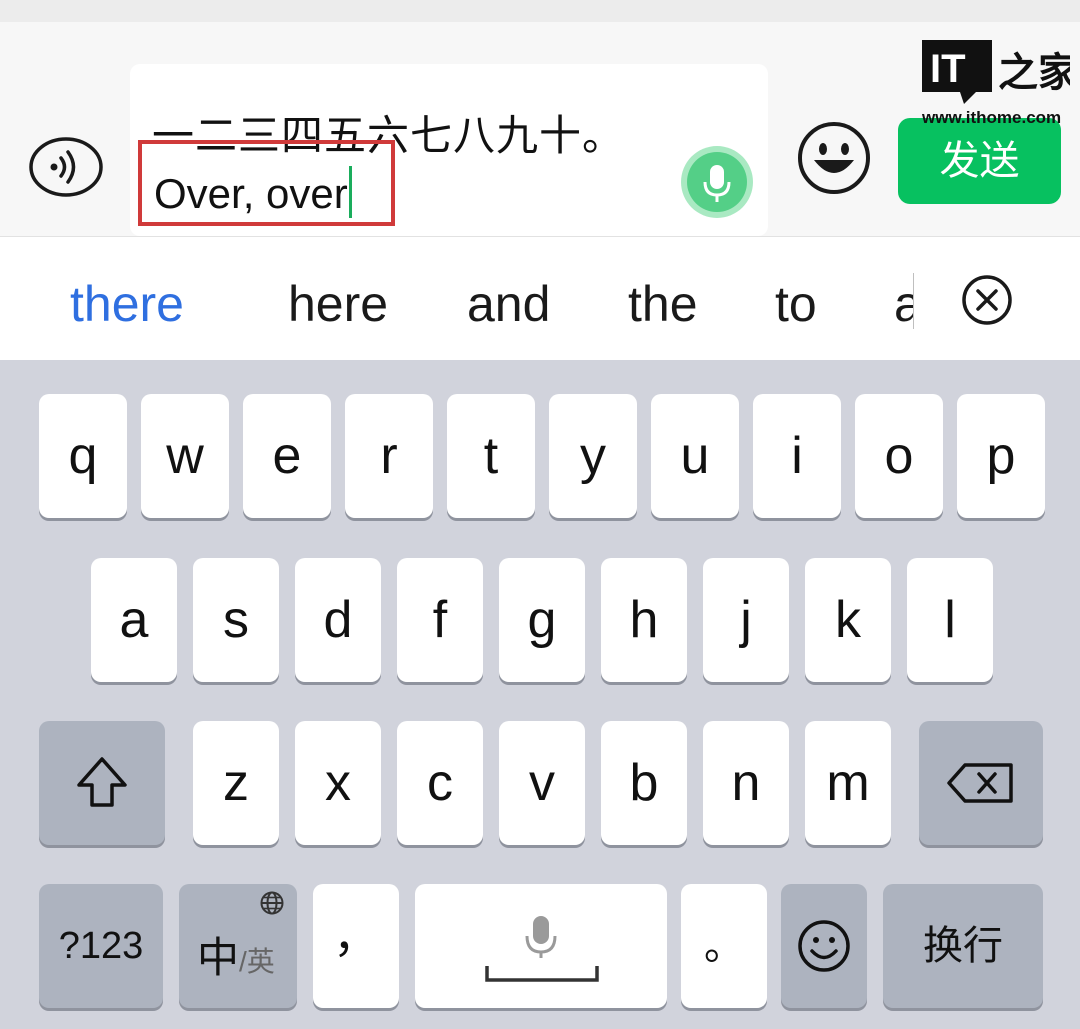  What do you see at coordinates (979, 161) in the screenshot?
I see `send-button: 发送` at bounding box center [979, 161].